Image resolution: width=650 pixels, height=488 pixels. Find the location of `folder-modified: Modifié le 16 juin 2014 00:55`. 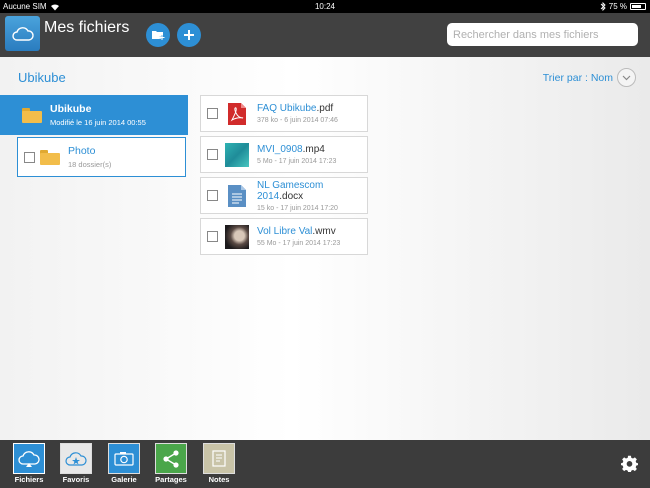

folder-modified: Modifié le 16 juin 2014 00:55 is located at coordinates (98, 122).